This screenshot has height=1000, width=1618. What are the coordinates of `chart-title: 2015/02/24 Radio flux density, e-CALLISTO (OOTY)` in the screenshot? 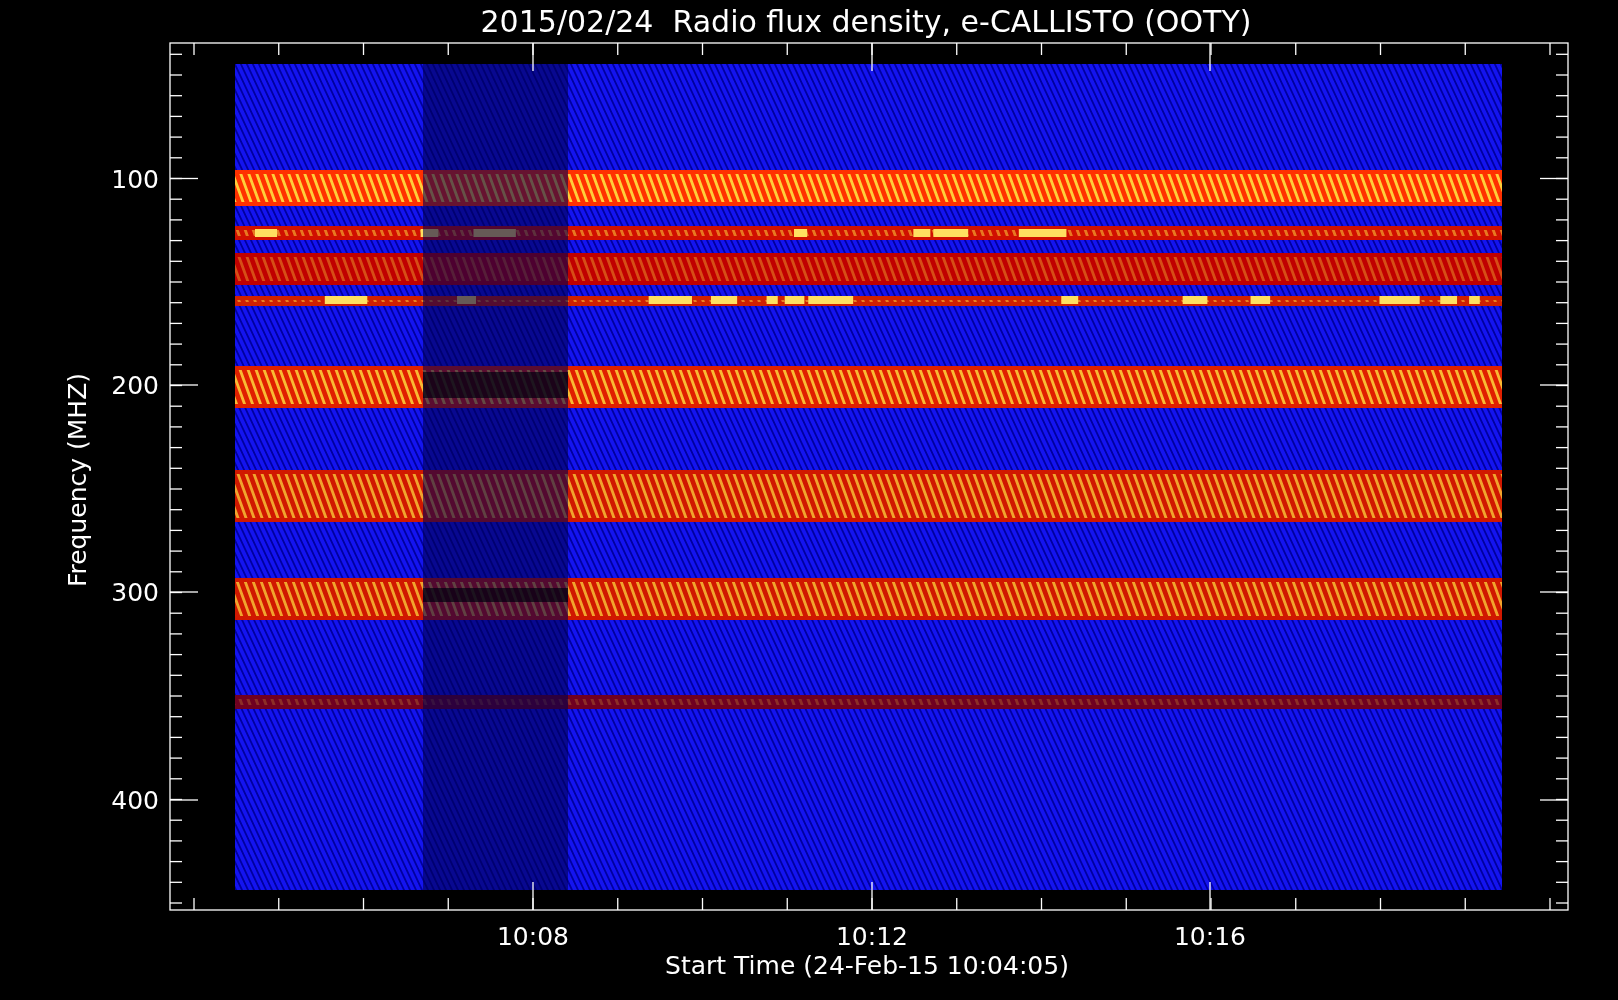 It's located at (866, 21).